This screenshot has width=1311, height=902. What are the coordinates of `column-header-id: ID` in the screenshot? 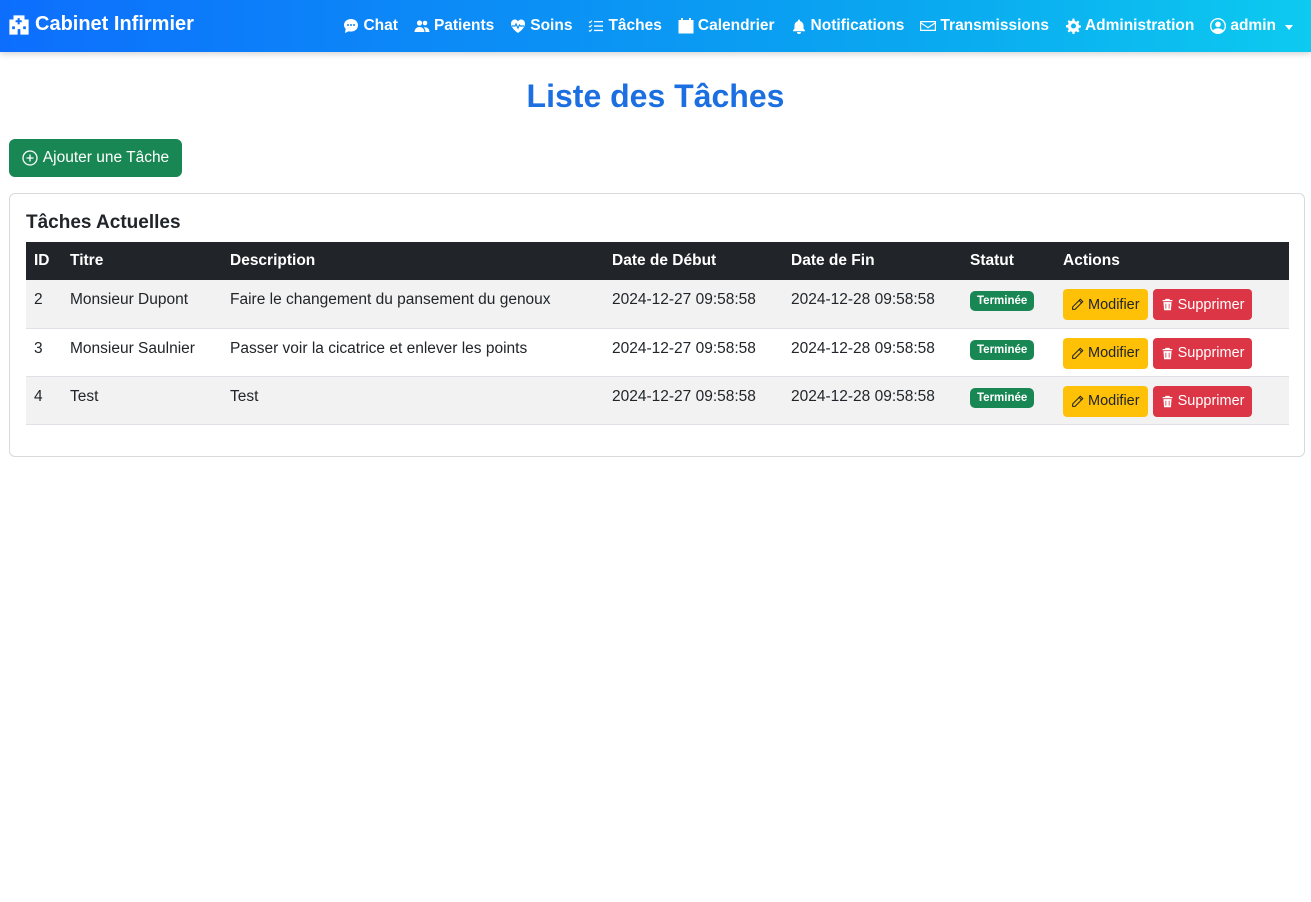 It's located at (42, 260).